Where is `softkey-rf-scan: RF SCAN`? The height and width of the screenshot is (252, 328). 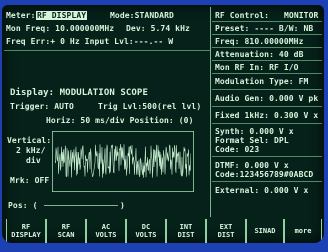
softkey-rf-scan: RF SCAN is located at coordinates (66, 231).